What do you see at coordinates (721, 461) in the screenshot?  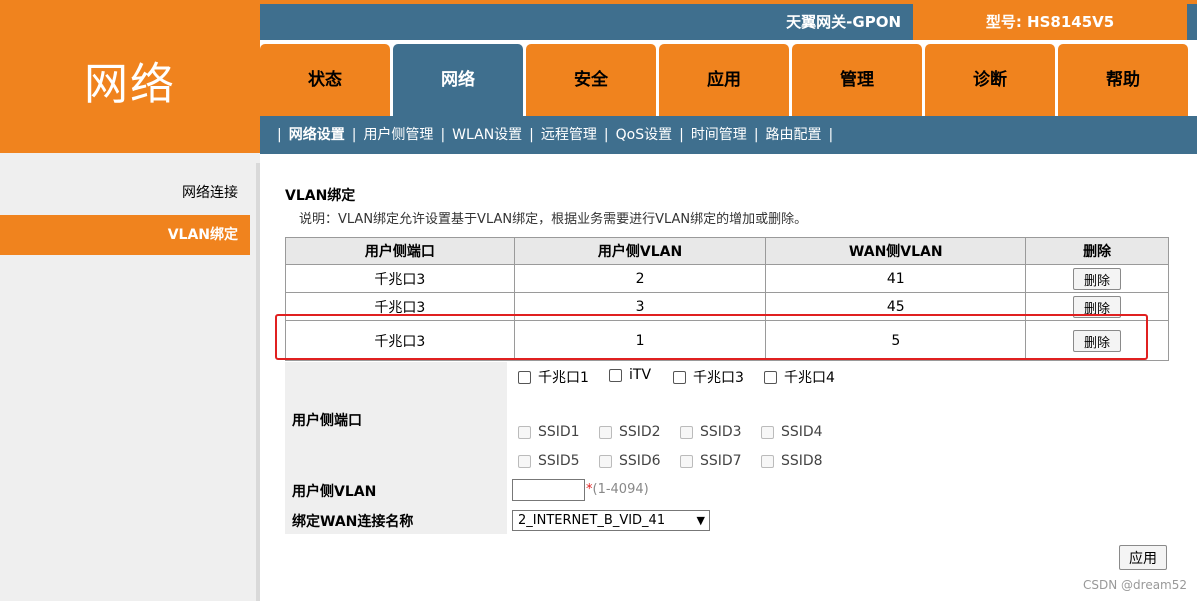 I see `checkbox-label: SSID7` at bounding box center [721, 461].